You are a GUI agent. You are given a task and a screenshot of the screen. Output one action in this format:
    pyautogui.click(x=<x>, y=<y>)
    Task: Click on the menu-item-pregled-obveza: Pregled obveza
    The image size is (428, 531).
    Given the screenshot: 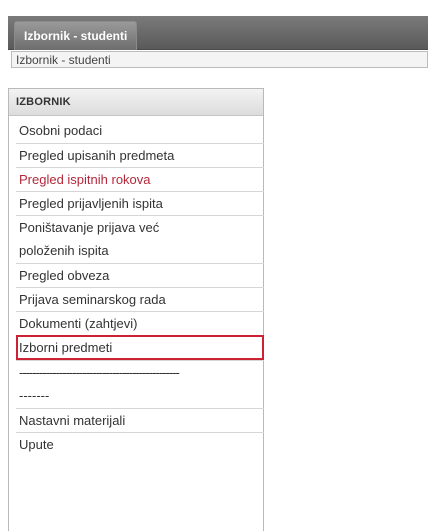 What is the action you would take?
    pyautogui.click(x=140, y=275)
    